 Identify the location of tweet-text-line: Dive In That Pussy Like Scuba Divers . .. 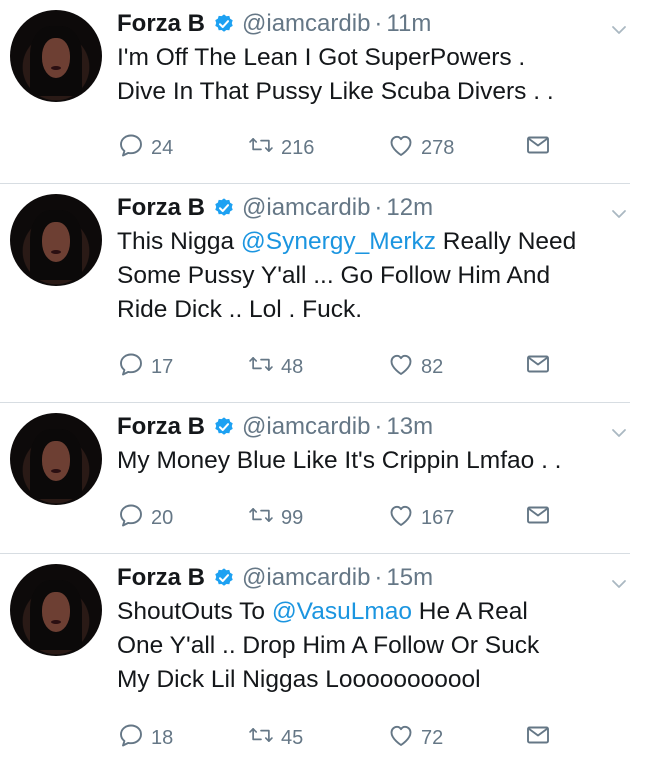
(377, 92).